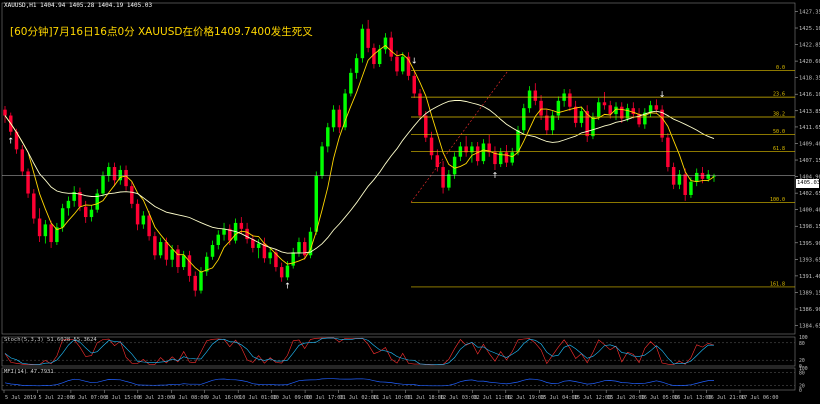  I want to click on price-tick-label: 1407.15, so click(809, 161).